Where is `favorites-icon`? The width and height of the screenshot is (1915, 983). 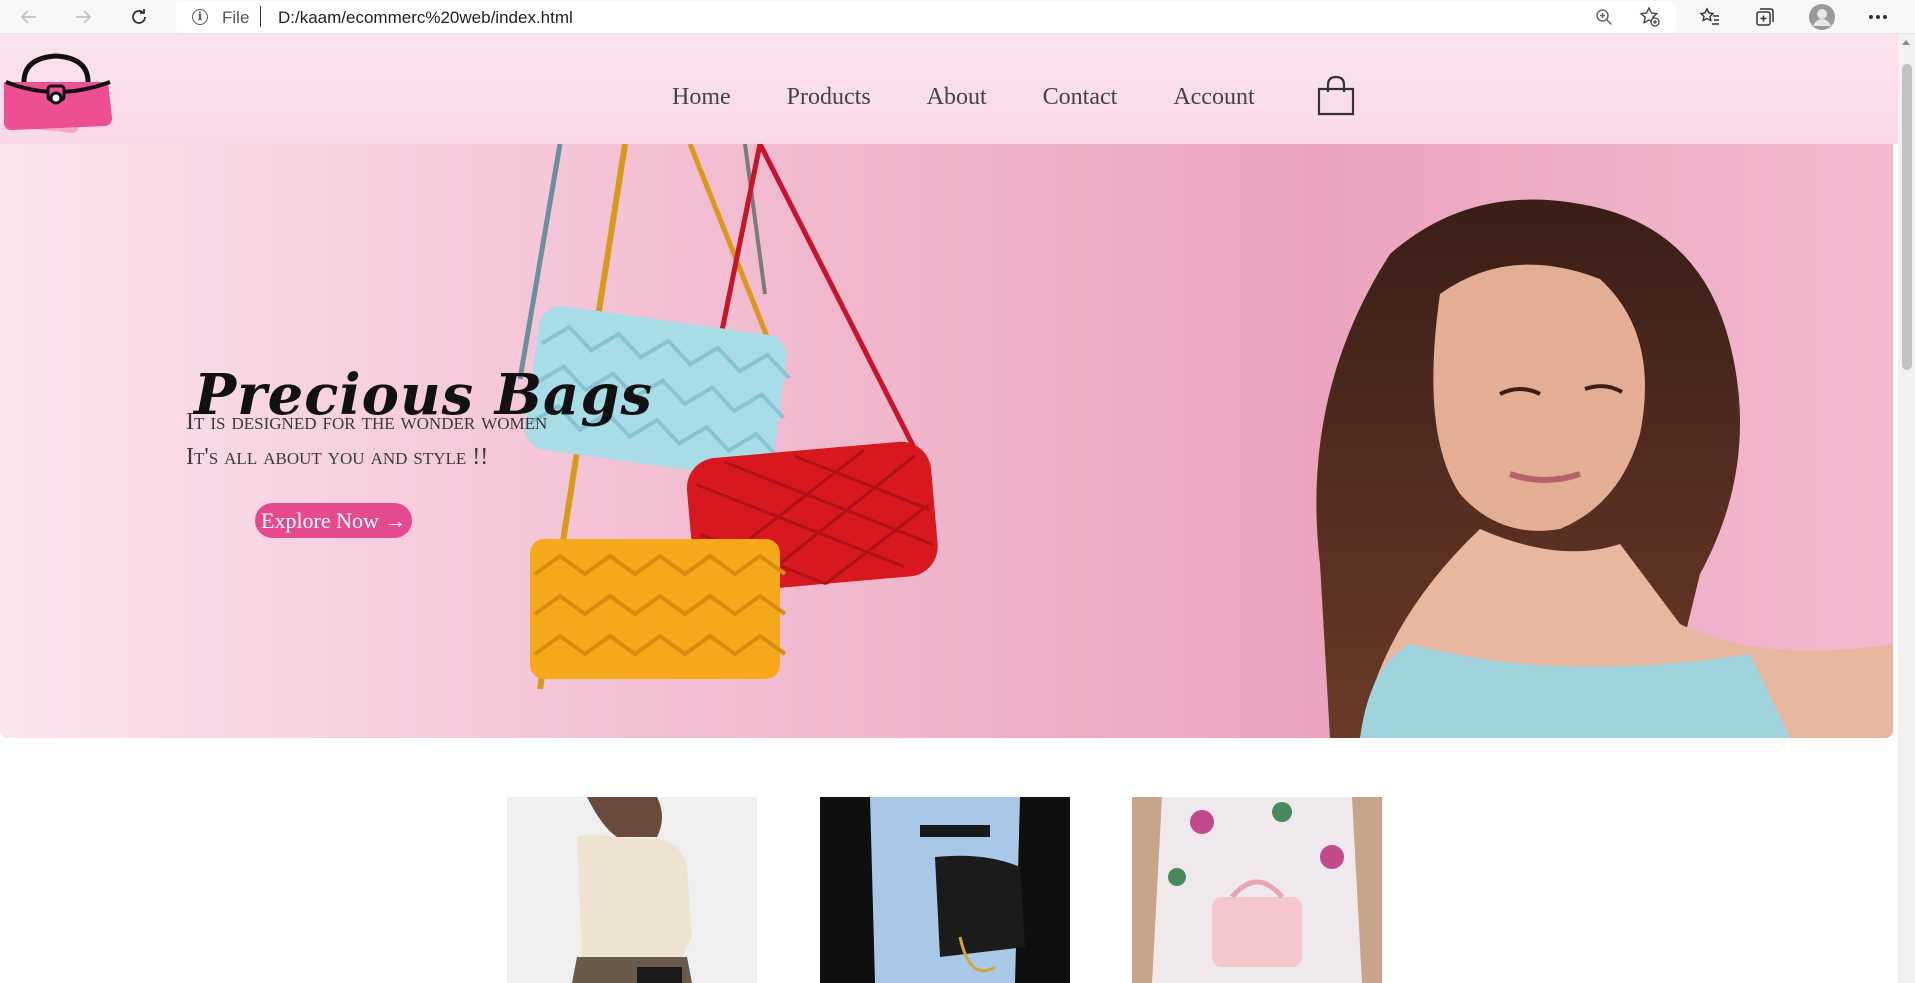 favorites-icon is located at coordinates (1710, 17).